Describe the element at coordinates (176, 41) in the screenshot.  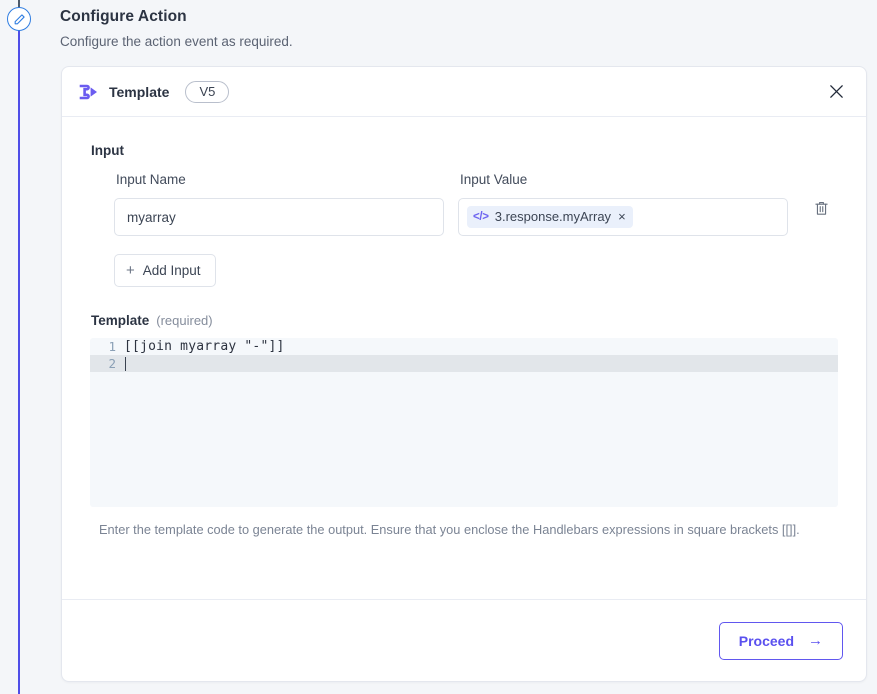
I see `page-subtitle: Configure the action event as required.` at that location.